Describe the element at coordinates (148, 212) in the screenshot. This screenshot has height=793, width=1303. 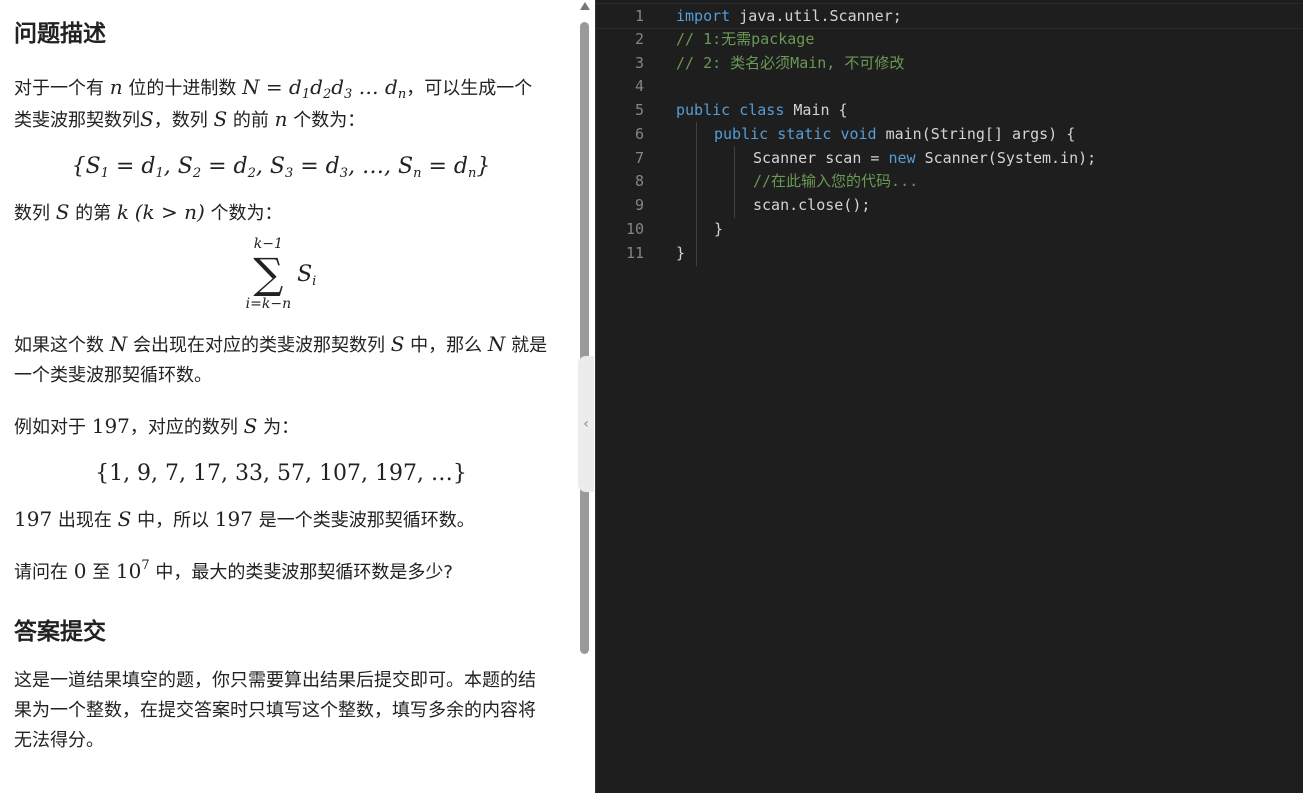
I see `problem-paragraph-2: 数列 S 的第 k (k > n) 个数为：` at that location.